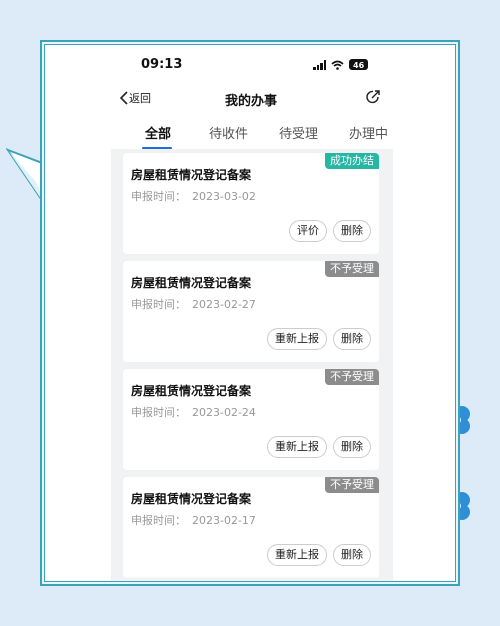 The image size is (500, 626). I want to click on status-time: 09:13, so click(162, 64).